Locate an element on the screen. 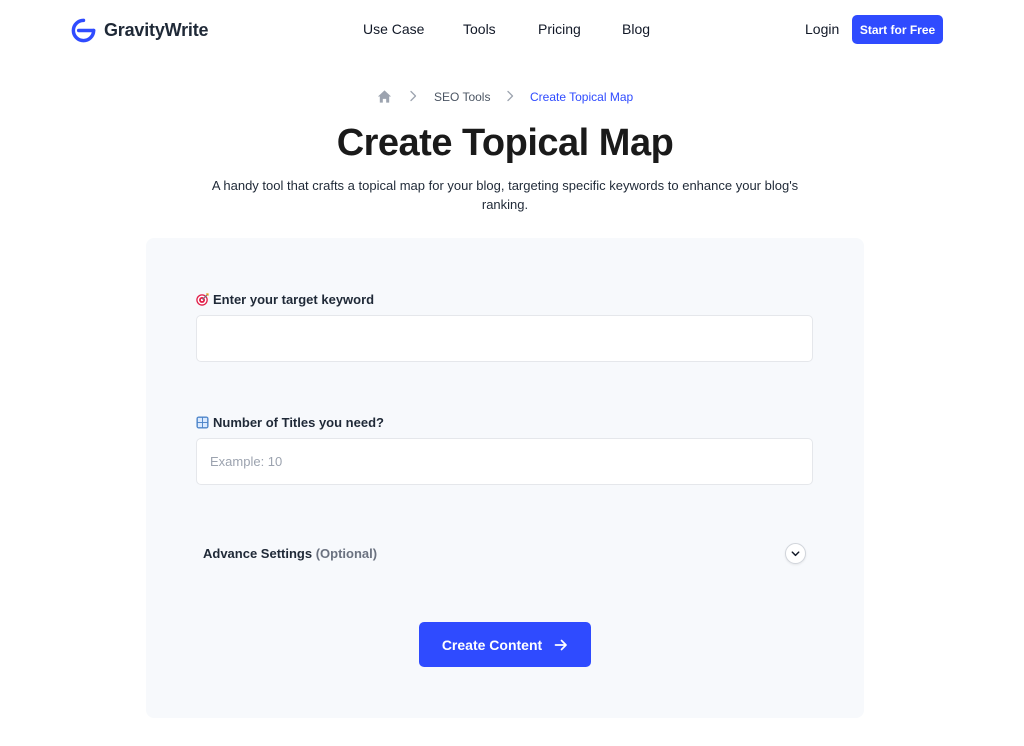 Image resolution: width=1024 pixels, height=746 pixels. chevron-down-icon is located at coordinates (795, 554).